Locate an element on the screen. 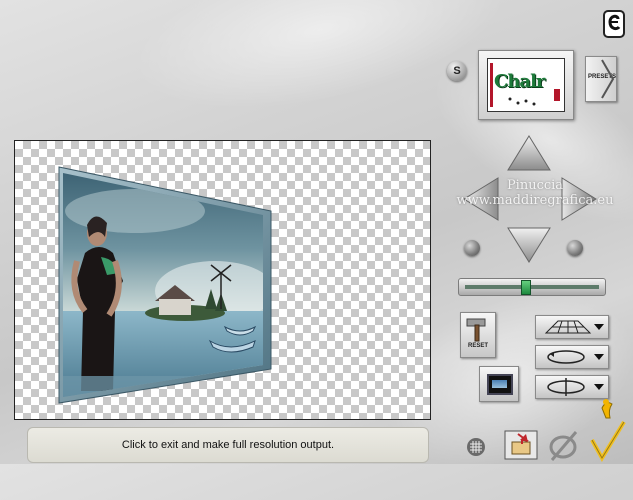 The height and width of the screenshot is (500, 633). preset-thumbnail: Chalr is located at coordinates (526, 85).